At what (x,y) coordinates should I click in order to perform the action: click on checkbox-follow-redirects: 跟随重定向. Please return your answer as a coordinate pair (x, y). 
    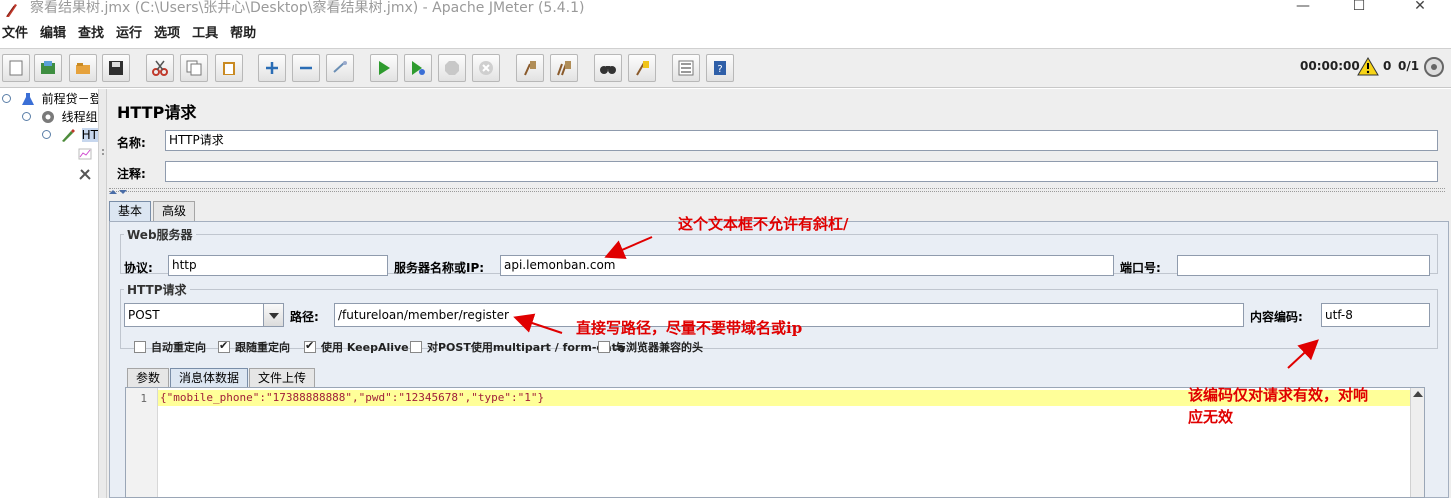
    Looking at the image, I should click on (254, 347).